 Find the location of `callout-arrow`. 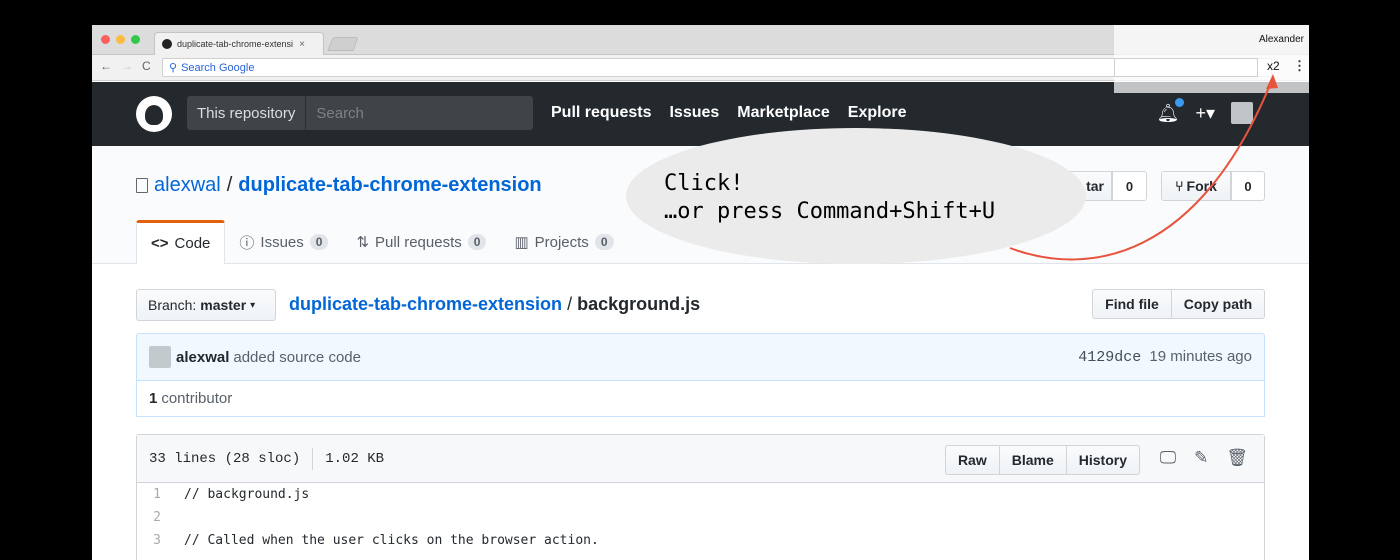

callout-arrow is located at coordinates (1143, 167).